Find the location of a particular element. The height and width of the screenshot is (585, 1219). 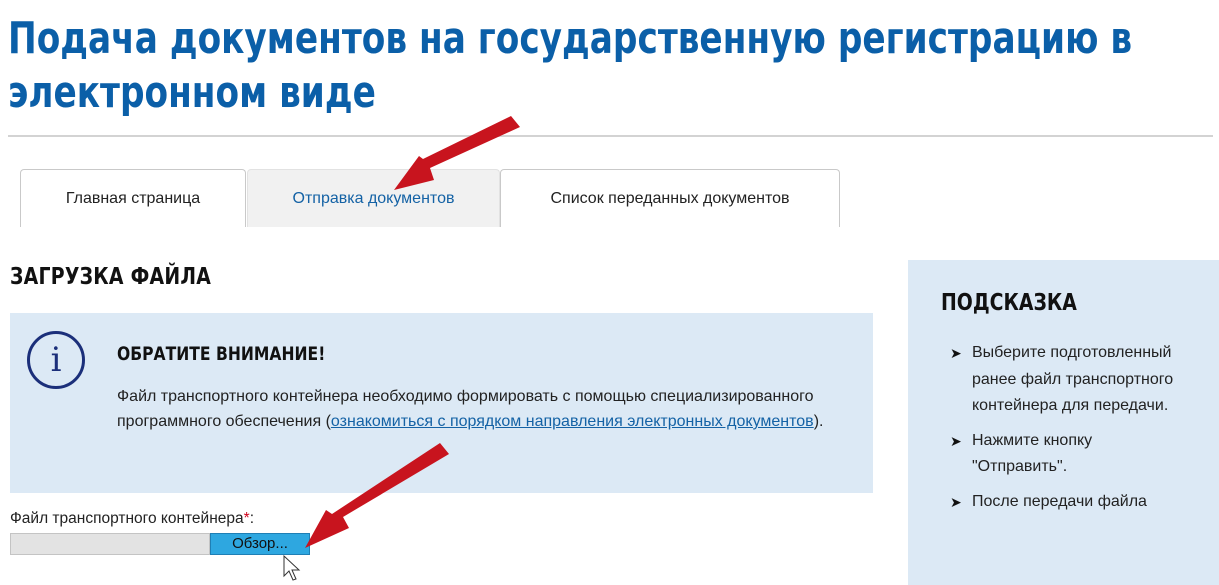

hint-item: ➤ Нажмите кнопку "Отправить". is located at coordinates (1070, 454).